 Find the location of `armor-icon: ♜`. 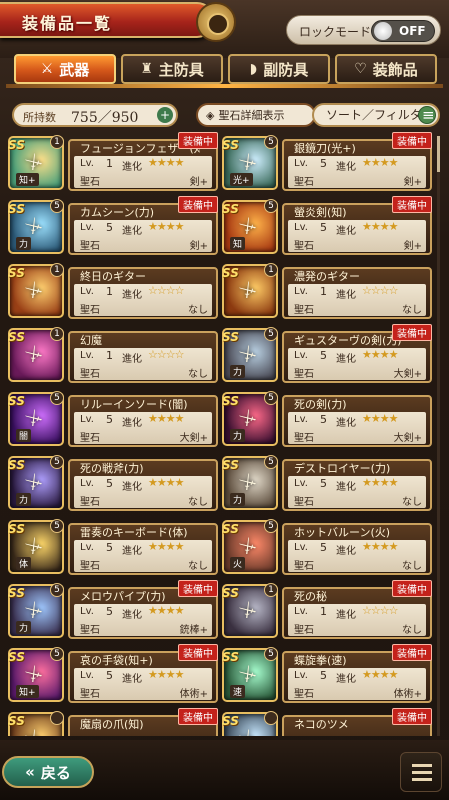

armor-icon: ♜ is located at coordinates (146, 69).